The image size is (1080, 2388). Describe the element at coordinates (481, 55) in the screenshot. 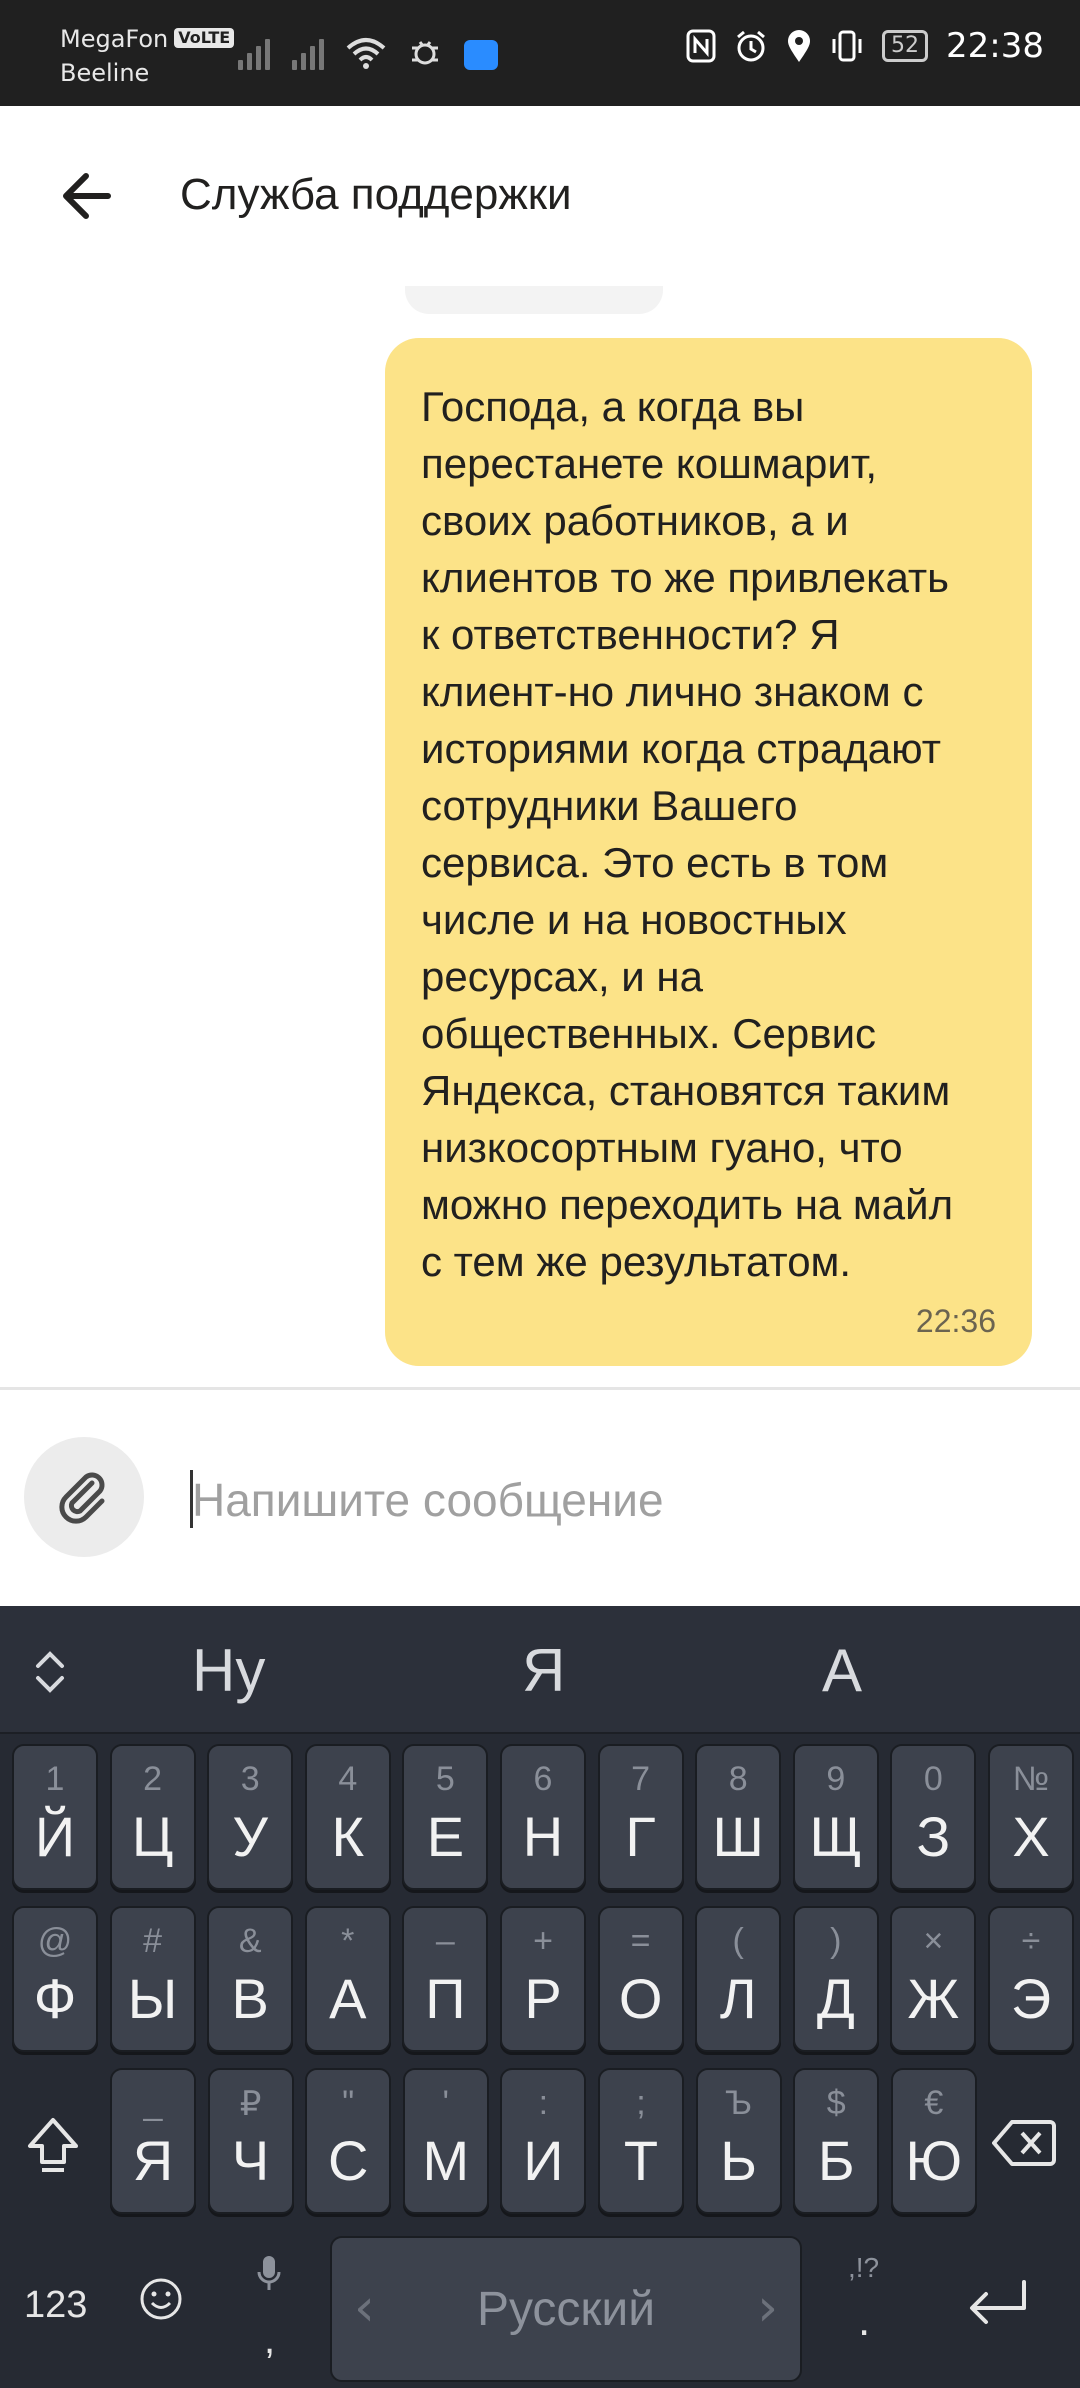

I see `cloud-icon` at that location.